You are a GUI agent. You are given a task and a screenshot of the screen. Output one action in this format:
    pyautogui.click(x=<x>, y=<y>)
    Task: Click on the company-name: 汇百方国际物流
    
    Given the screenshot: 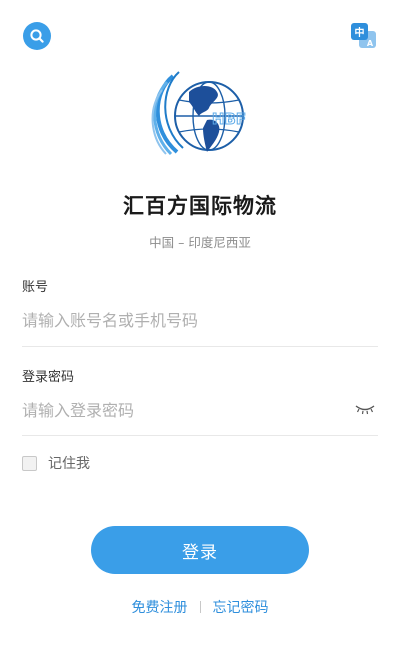 What is the action you would take?
    pyautogui.click(x=200, y=206)
    